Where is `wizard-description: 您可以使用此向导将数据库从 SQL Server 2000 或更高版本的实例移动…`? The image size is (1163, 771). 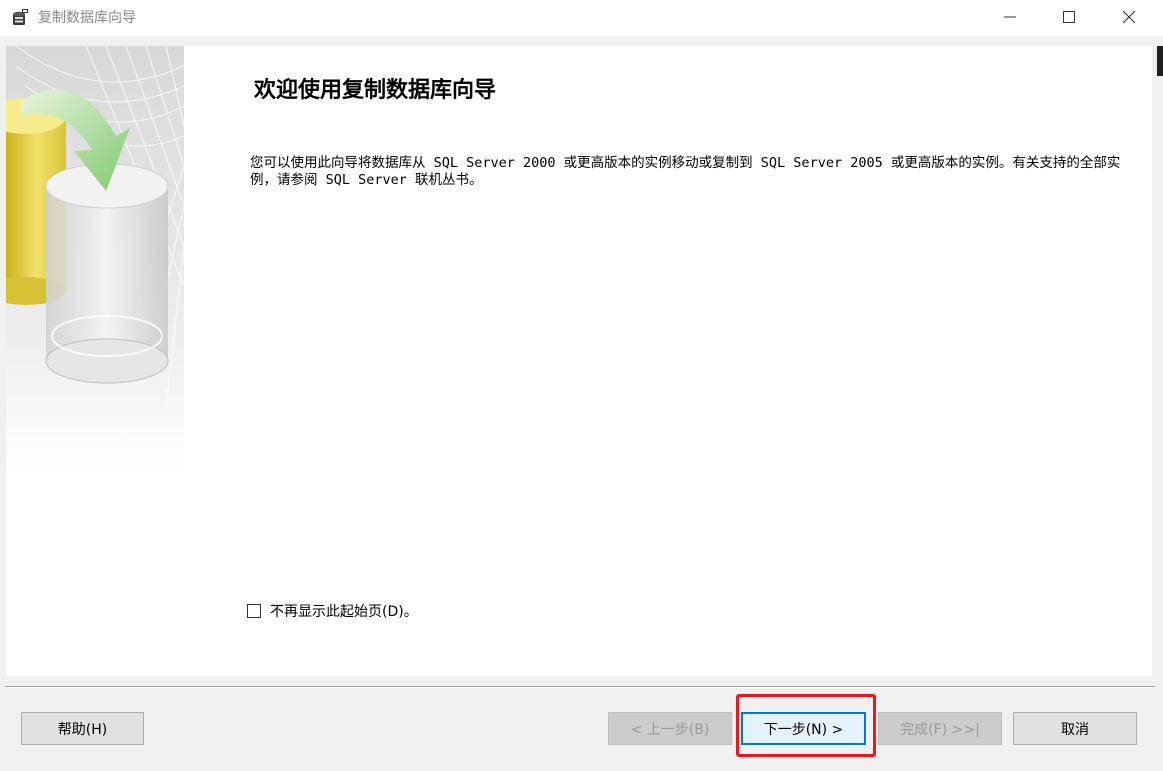
wizard-description: 您可以使用此向导将数据库从 SQL Server 2000 或更高版本的实例移动… is located at coordinates (685, 171).